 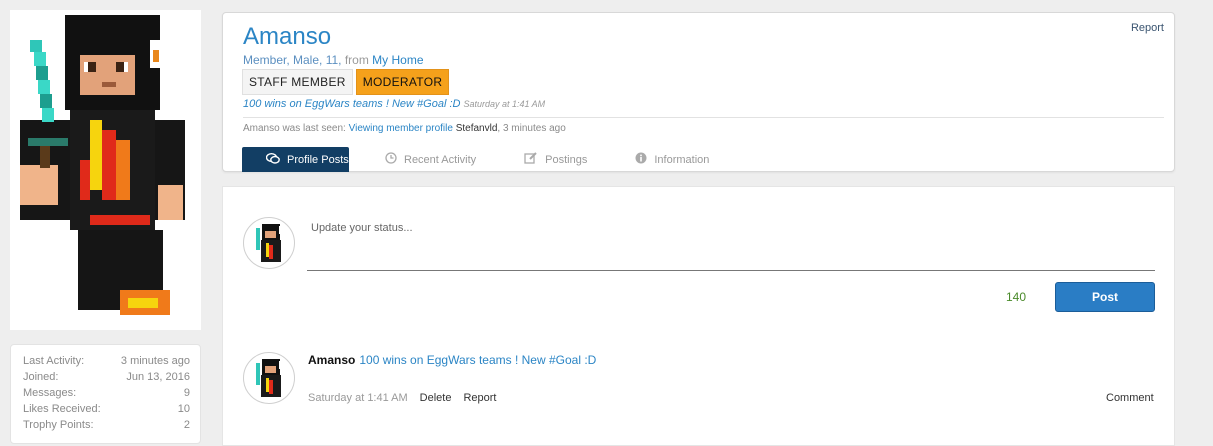 What do you see at coordinates (641, 159) in the screenshot?
I see `info-icon` at bounding box center [641, 159].